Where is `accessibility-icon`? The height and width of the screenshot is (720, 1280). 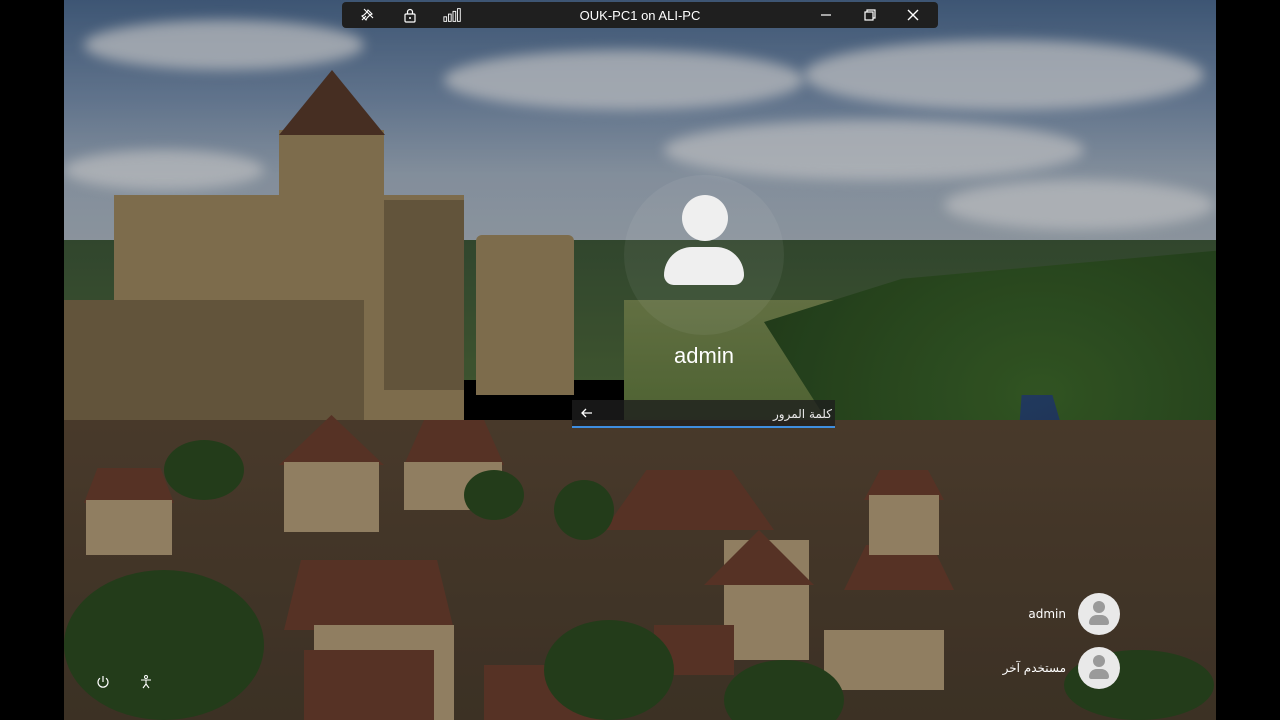 accessibility-icon is located at coordinates (146, 682).